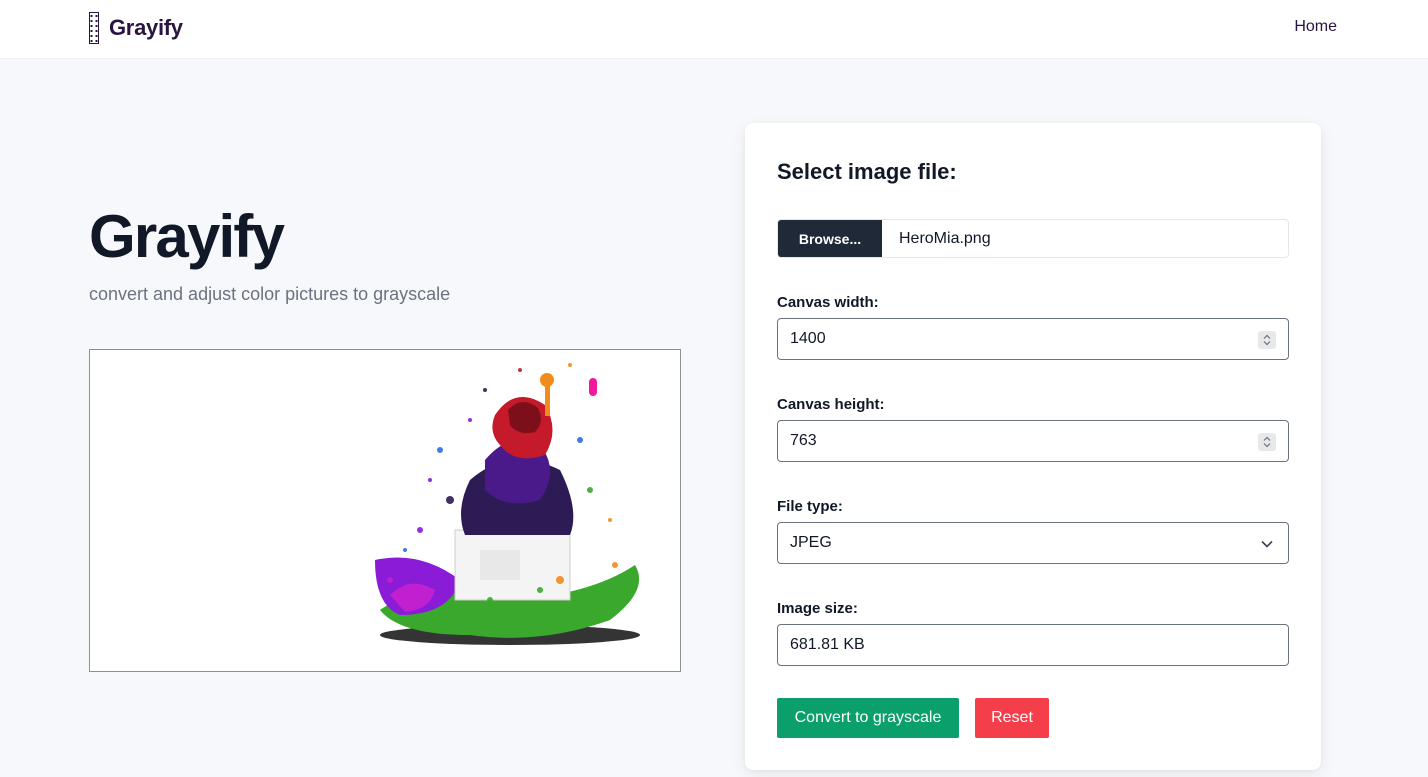 This screenshot has width=1428, height=777. I want to click on selected-file-name: HeroMia.png, so click(945, 238).